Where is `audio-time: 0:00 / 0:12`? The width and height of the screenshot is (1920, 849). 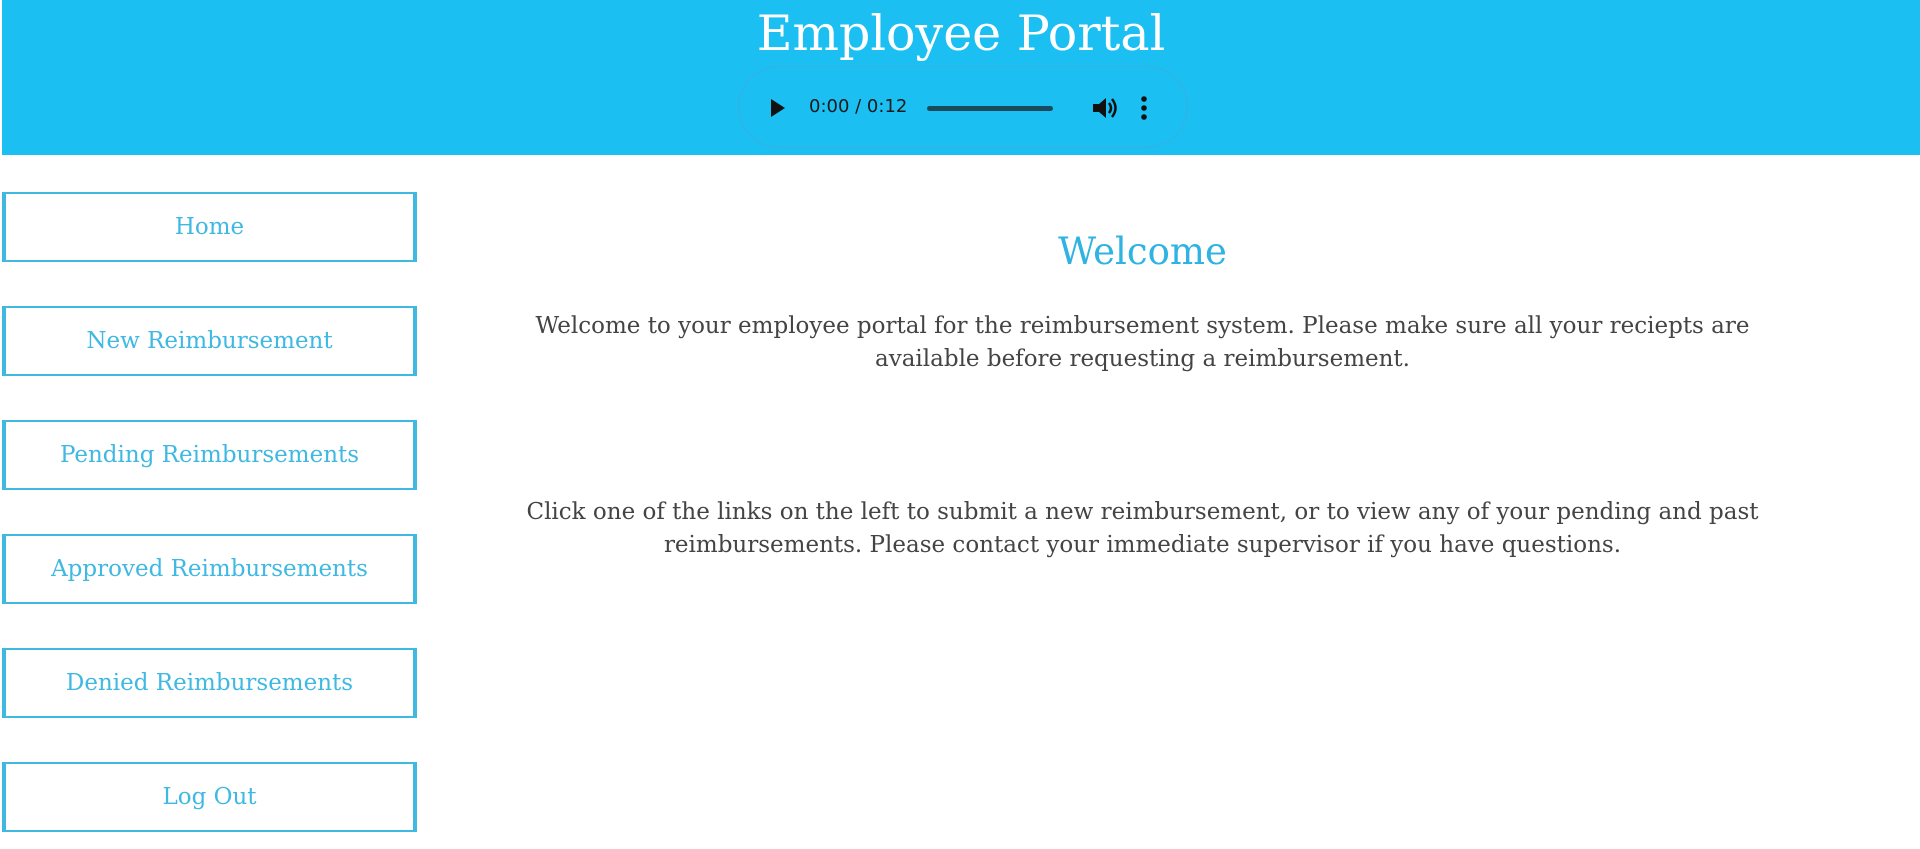
audio-time: 0:00 / 0:12 is located at coordinates (858, 106).